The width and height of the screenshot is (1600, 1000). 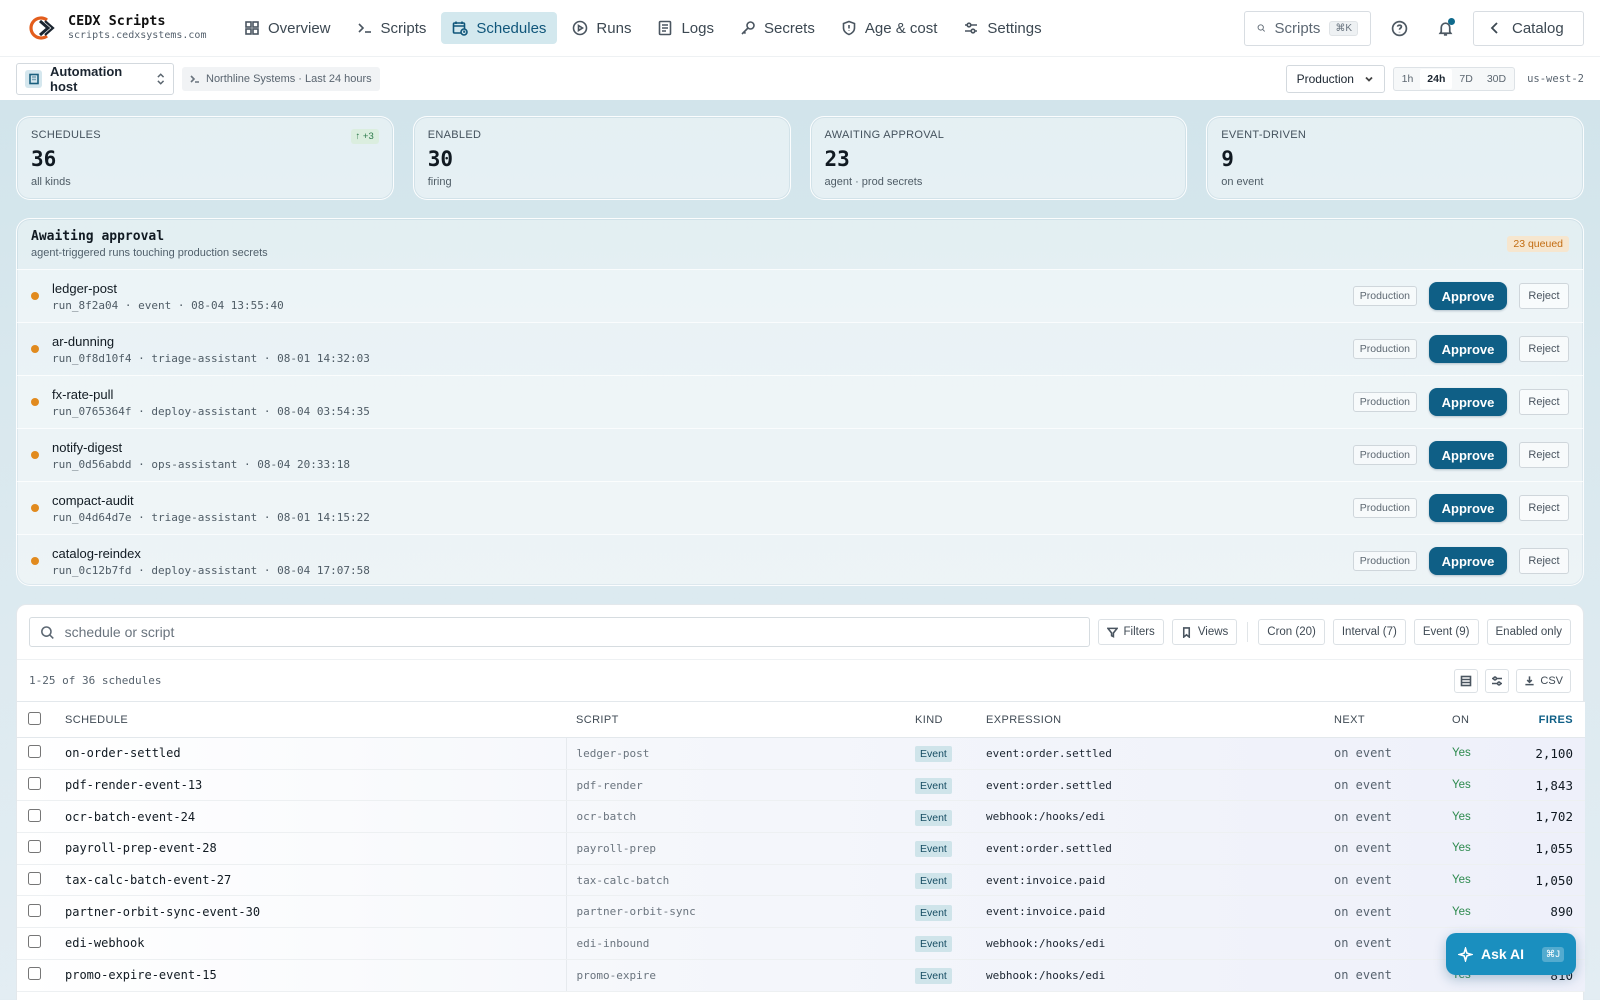 What do you see at coordinates (1335, 78) in the screenshot?
I see `environment-select: Production` at bounding box center [1335, 78].